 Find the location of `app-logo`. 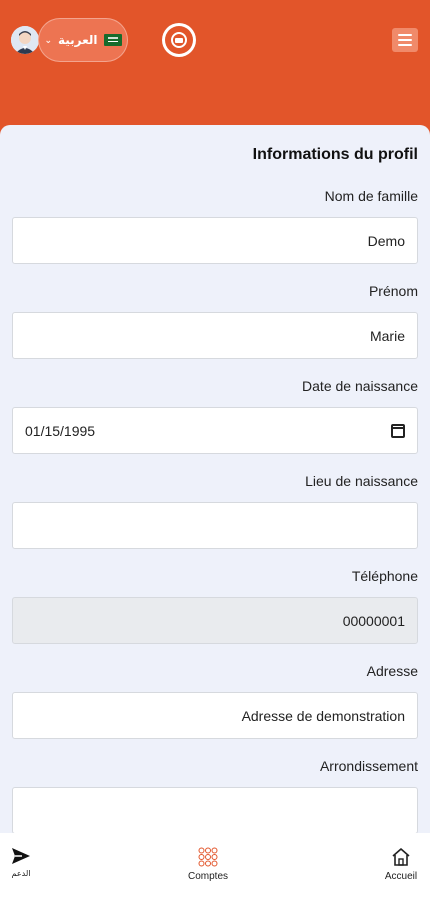

app-logo is located at coordinates (179, 40).